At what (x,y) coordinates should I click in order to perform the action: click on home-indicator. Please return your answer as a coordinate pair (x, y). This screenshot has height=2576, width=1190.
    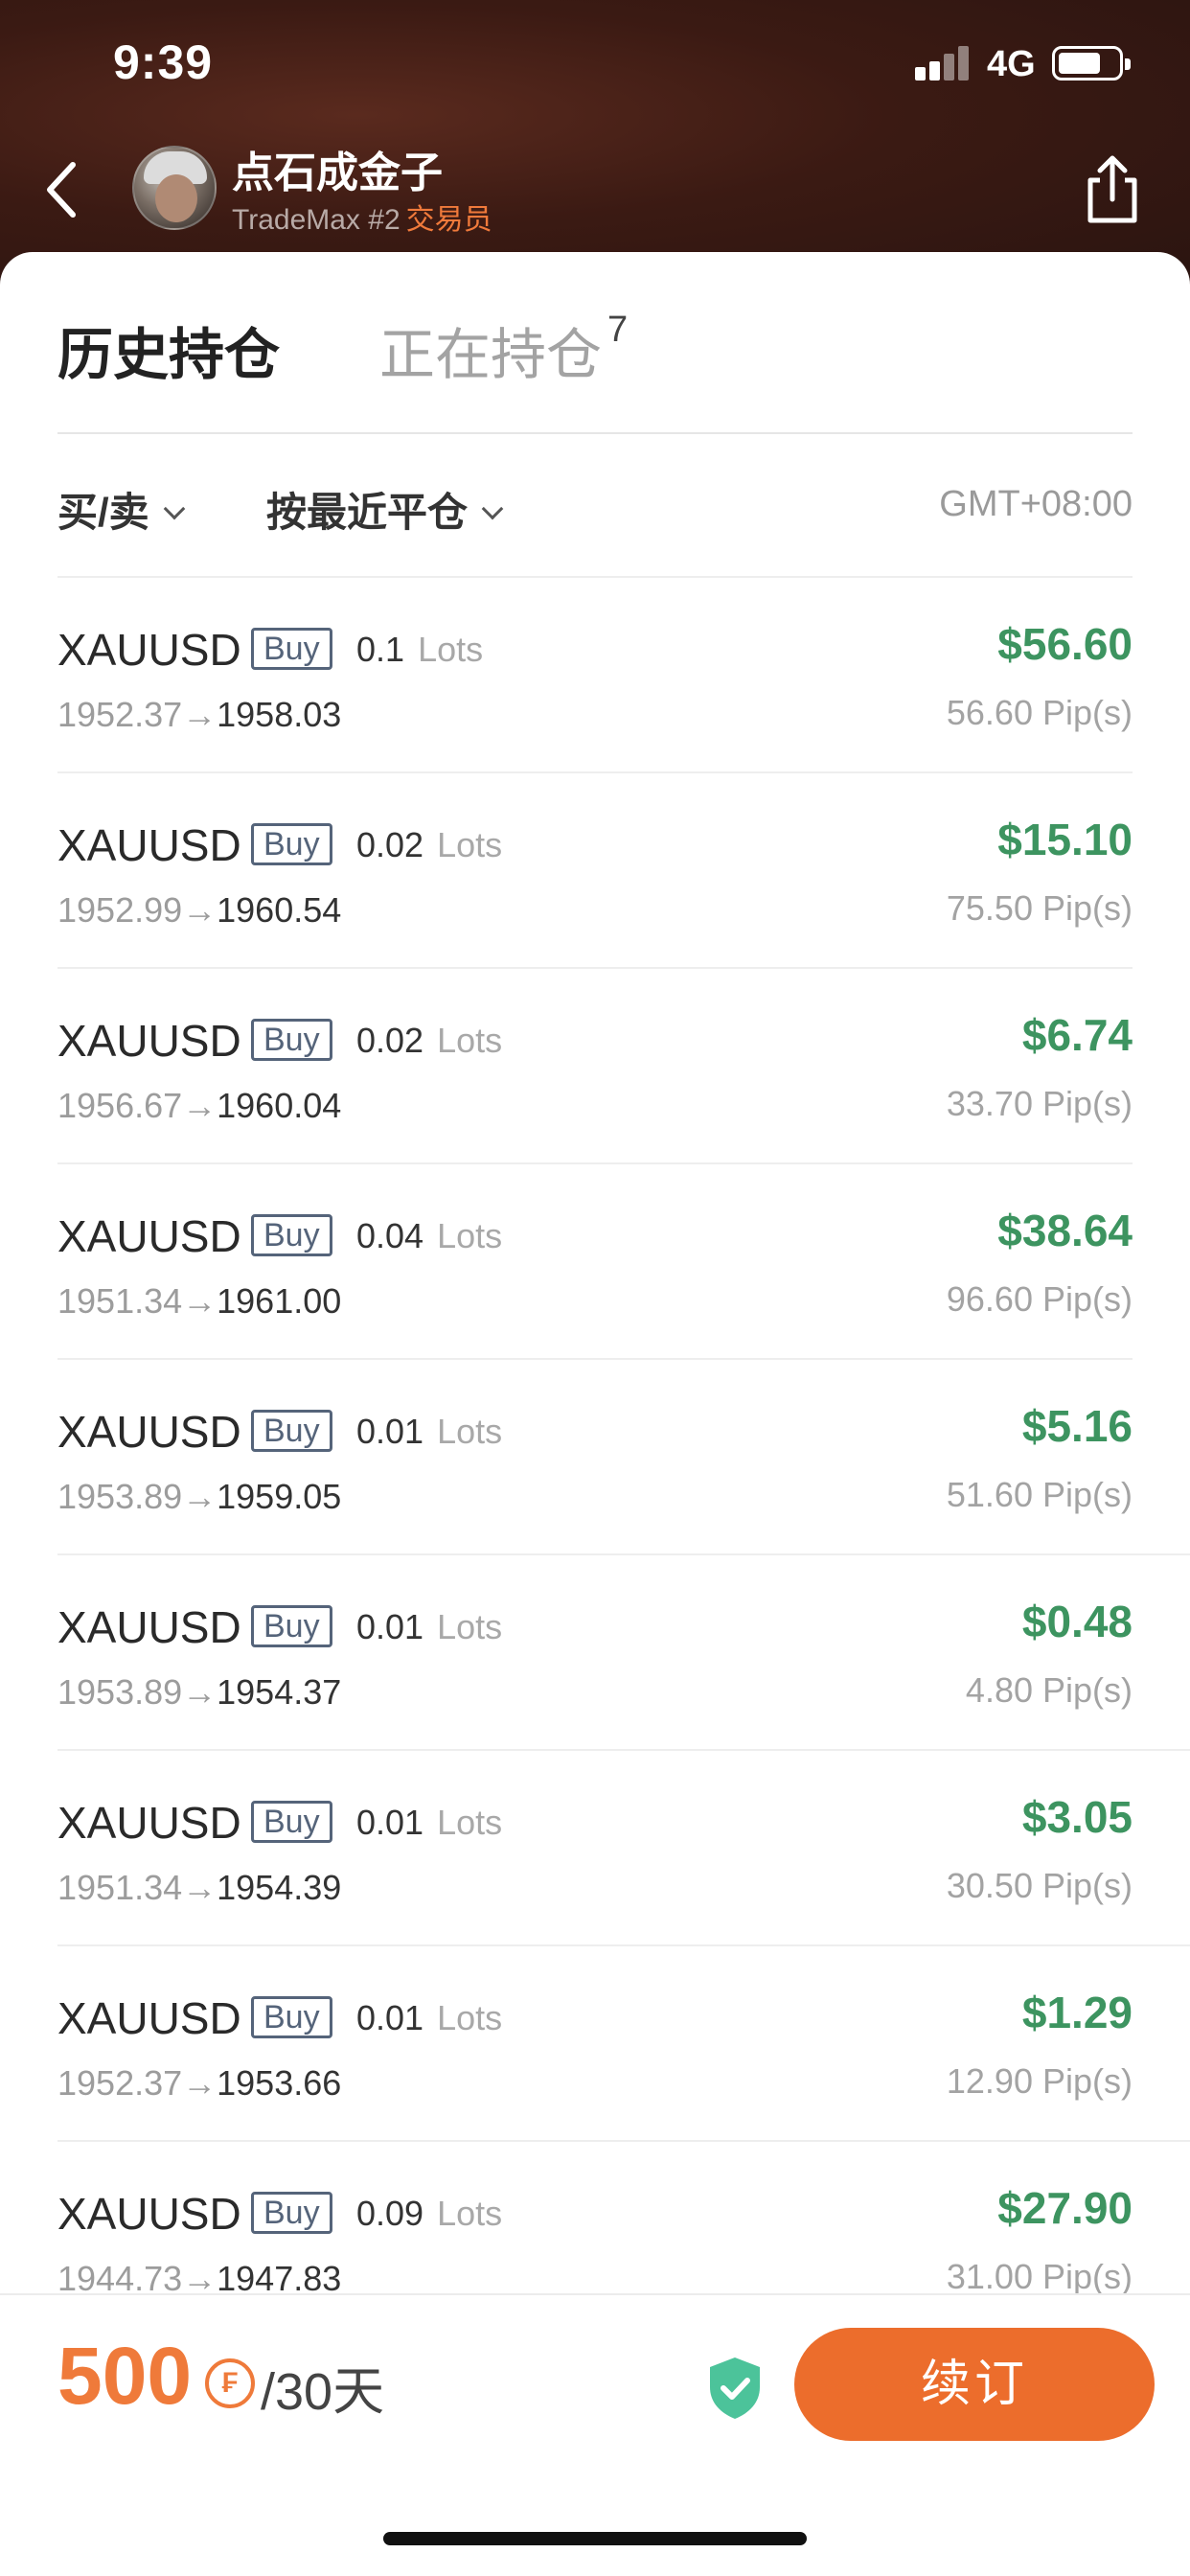
    Looking at the image, I should click on (595, 2538).